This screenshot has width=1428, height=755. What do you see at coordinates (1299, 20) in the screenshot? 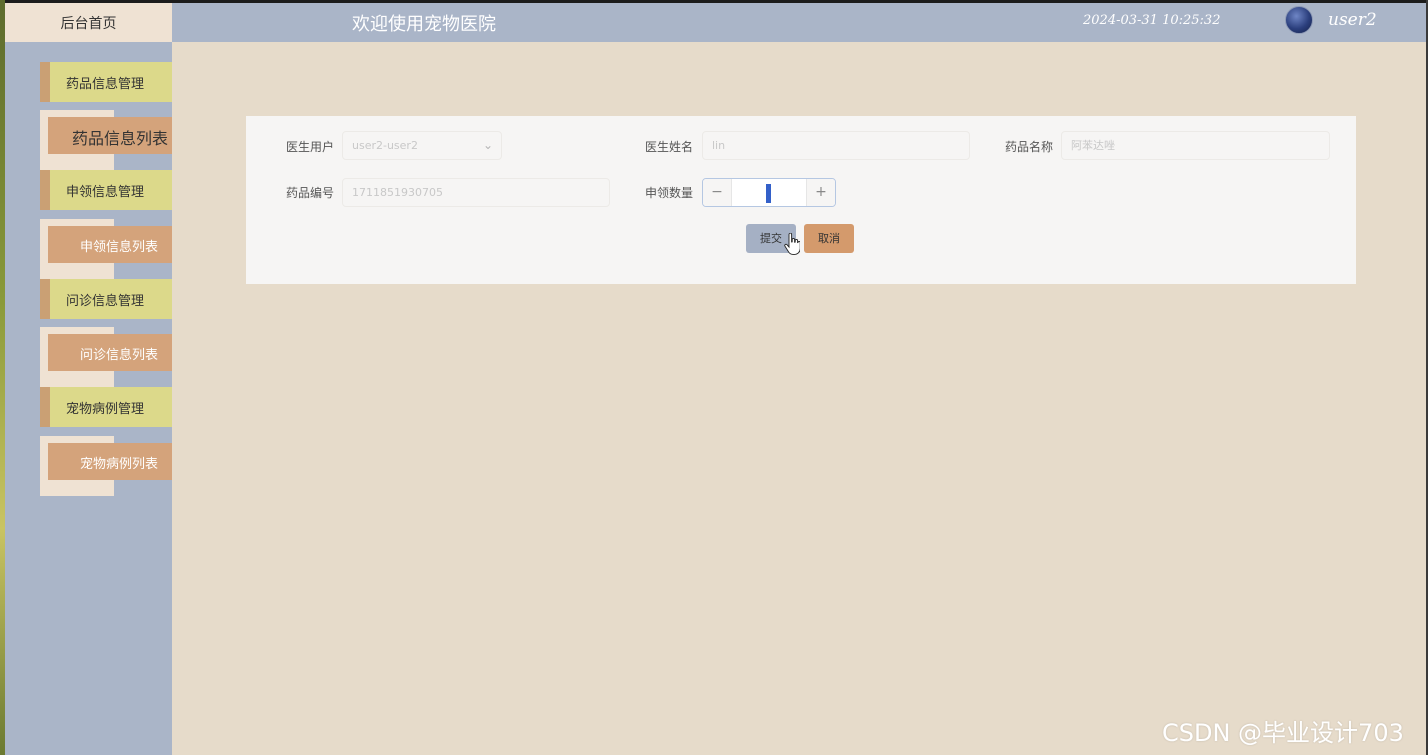
I see `avatar` at bounding box center [1299, 20].